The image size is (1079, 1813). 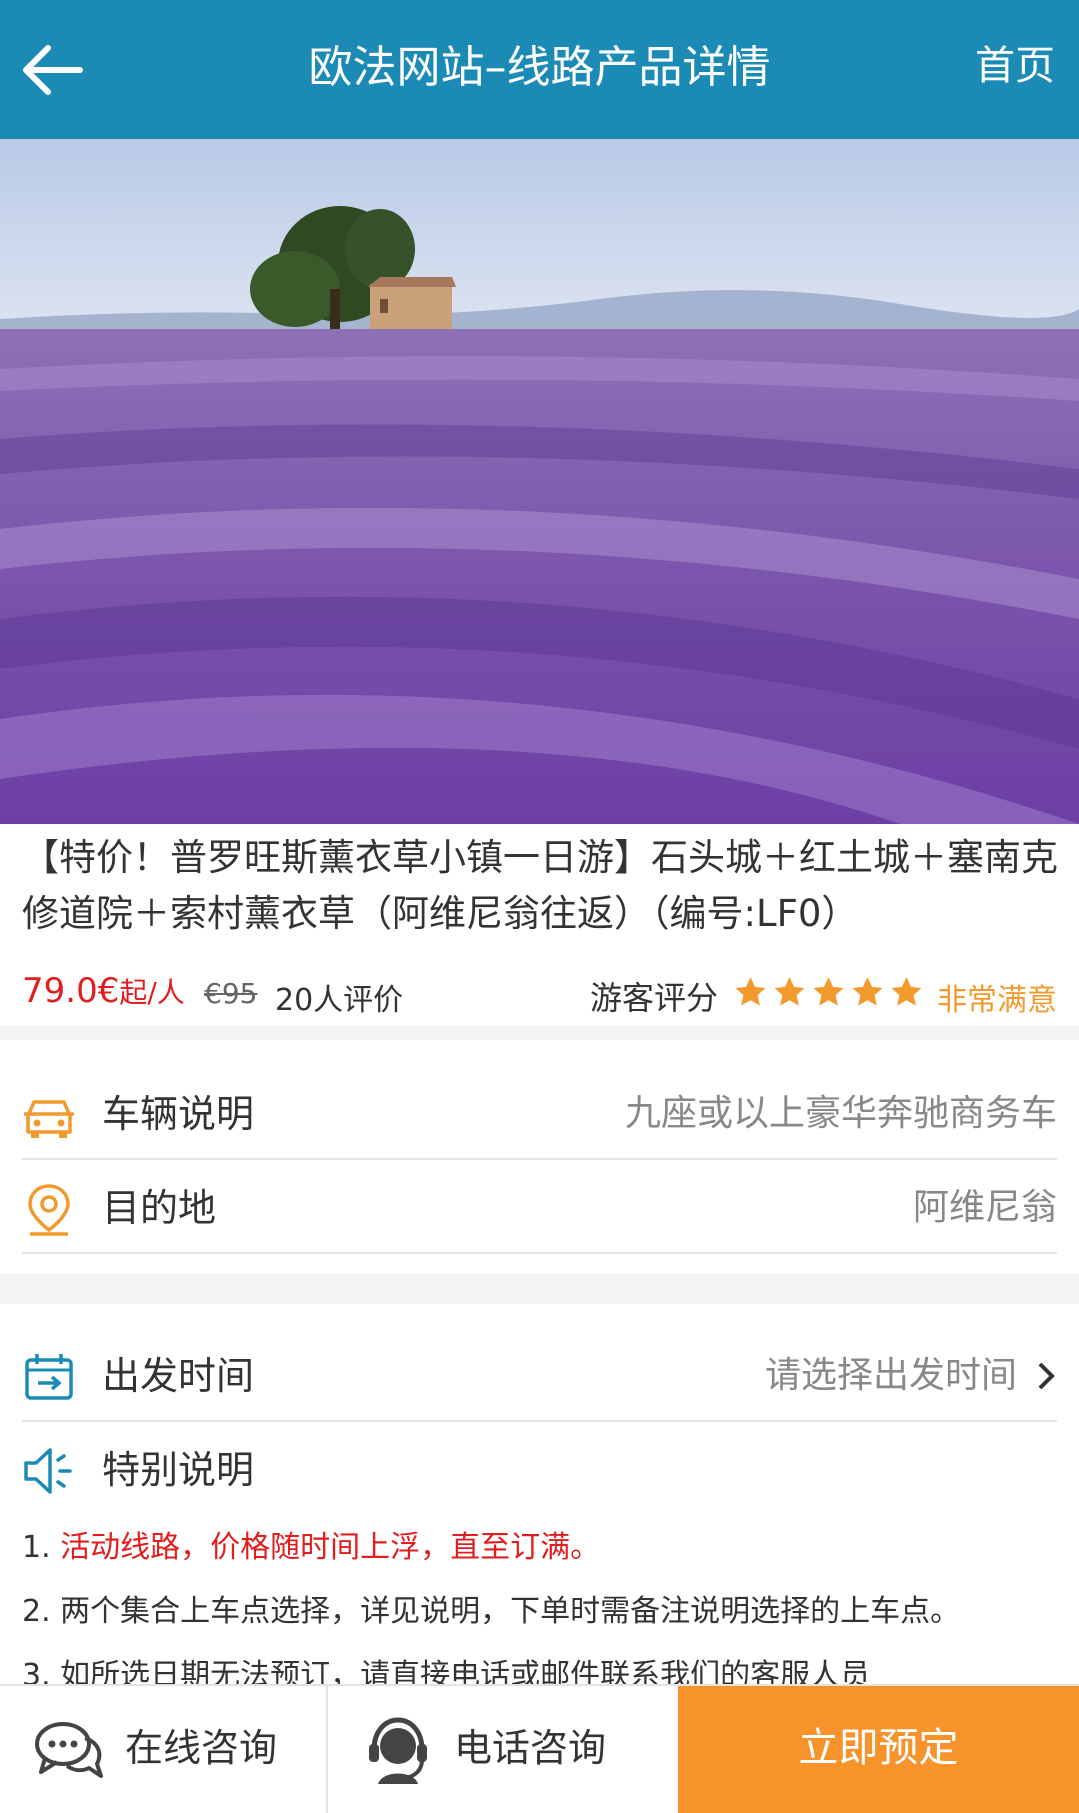 I want to click on speaker-icon, so click(x=49, y=1471).